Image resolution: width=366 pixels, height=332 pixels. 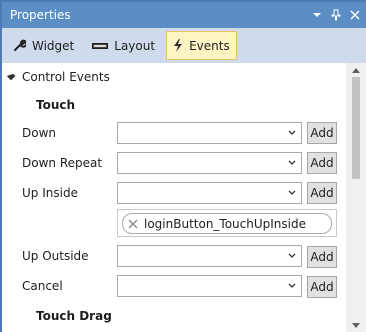 I want to click on section-title: Control Events, so click(x=66, y=77).